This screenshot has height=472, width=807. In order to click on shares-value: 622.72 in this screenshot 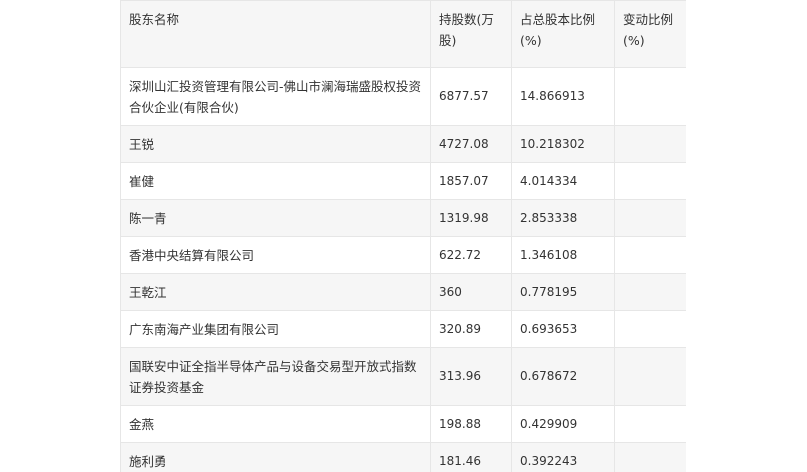, I will do `click(471, 255)`.